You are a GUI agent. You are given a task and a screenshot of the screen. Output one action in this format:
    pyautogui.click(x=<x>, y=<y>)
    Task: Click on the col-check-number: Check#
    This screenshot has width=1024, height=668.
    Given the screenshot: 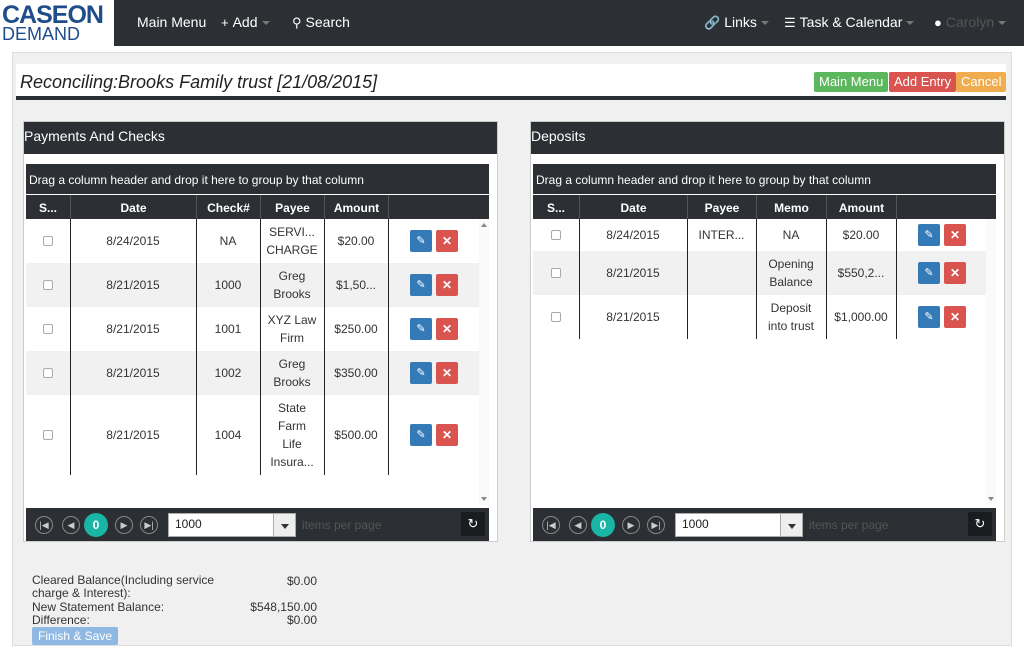 What is the action you would take?
    pyautogui.click(x=228, y=207)
    